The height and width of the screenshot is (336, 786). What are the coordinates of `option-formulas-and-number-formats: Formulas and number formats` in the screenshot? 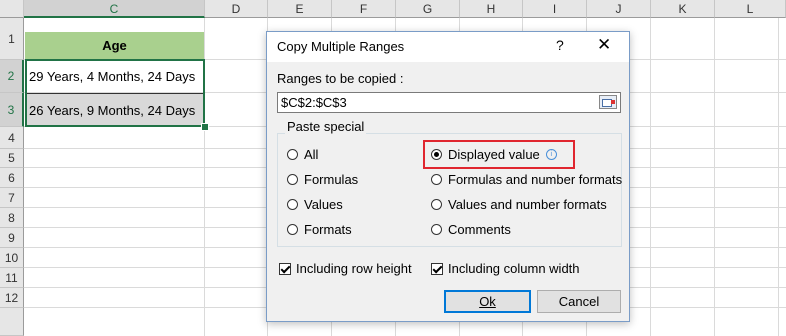 It's located at (526, 179).